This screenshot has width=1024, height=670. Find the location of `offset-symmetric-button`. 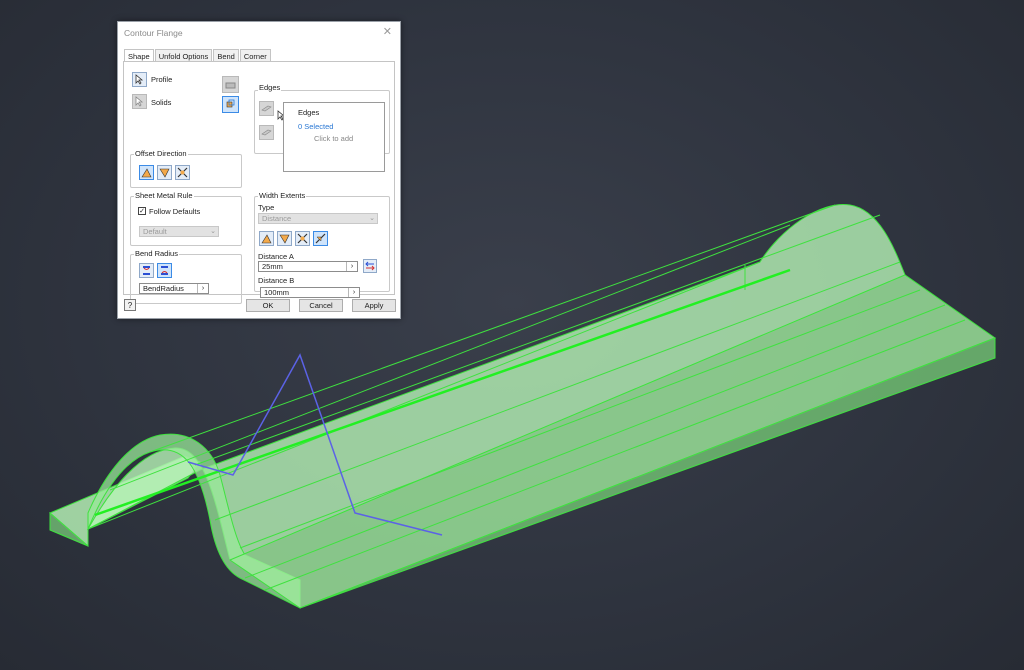

offset-symmetric-button is located at coordinates (182, 172).